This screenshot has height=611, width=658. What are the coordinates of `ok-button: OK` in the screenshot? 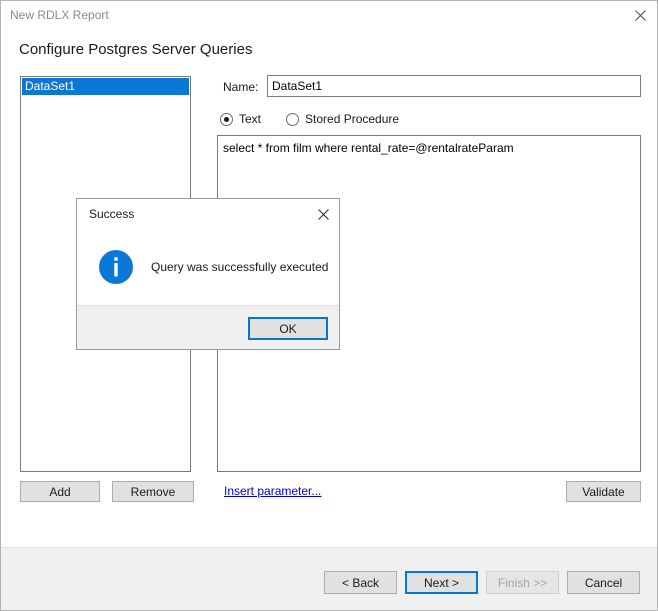 It's located at (288, 328).